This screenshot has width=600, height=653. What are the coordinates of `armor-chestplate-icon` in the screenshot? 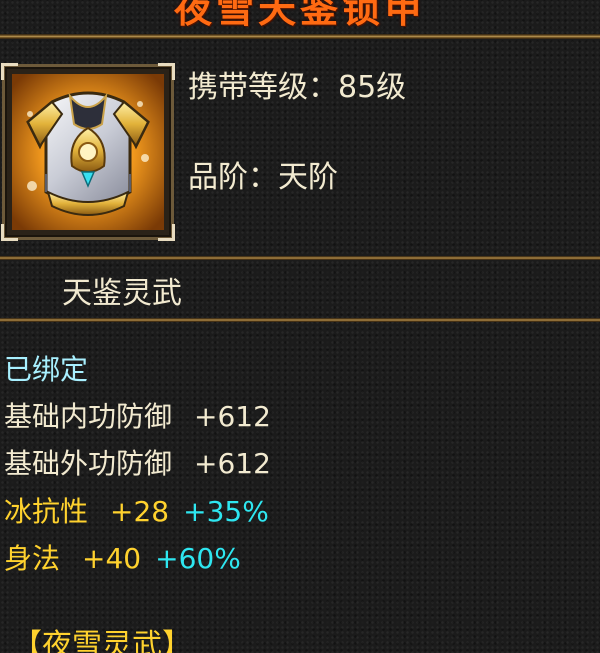 It's located at (88, 152).